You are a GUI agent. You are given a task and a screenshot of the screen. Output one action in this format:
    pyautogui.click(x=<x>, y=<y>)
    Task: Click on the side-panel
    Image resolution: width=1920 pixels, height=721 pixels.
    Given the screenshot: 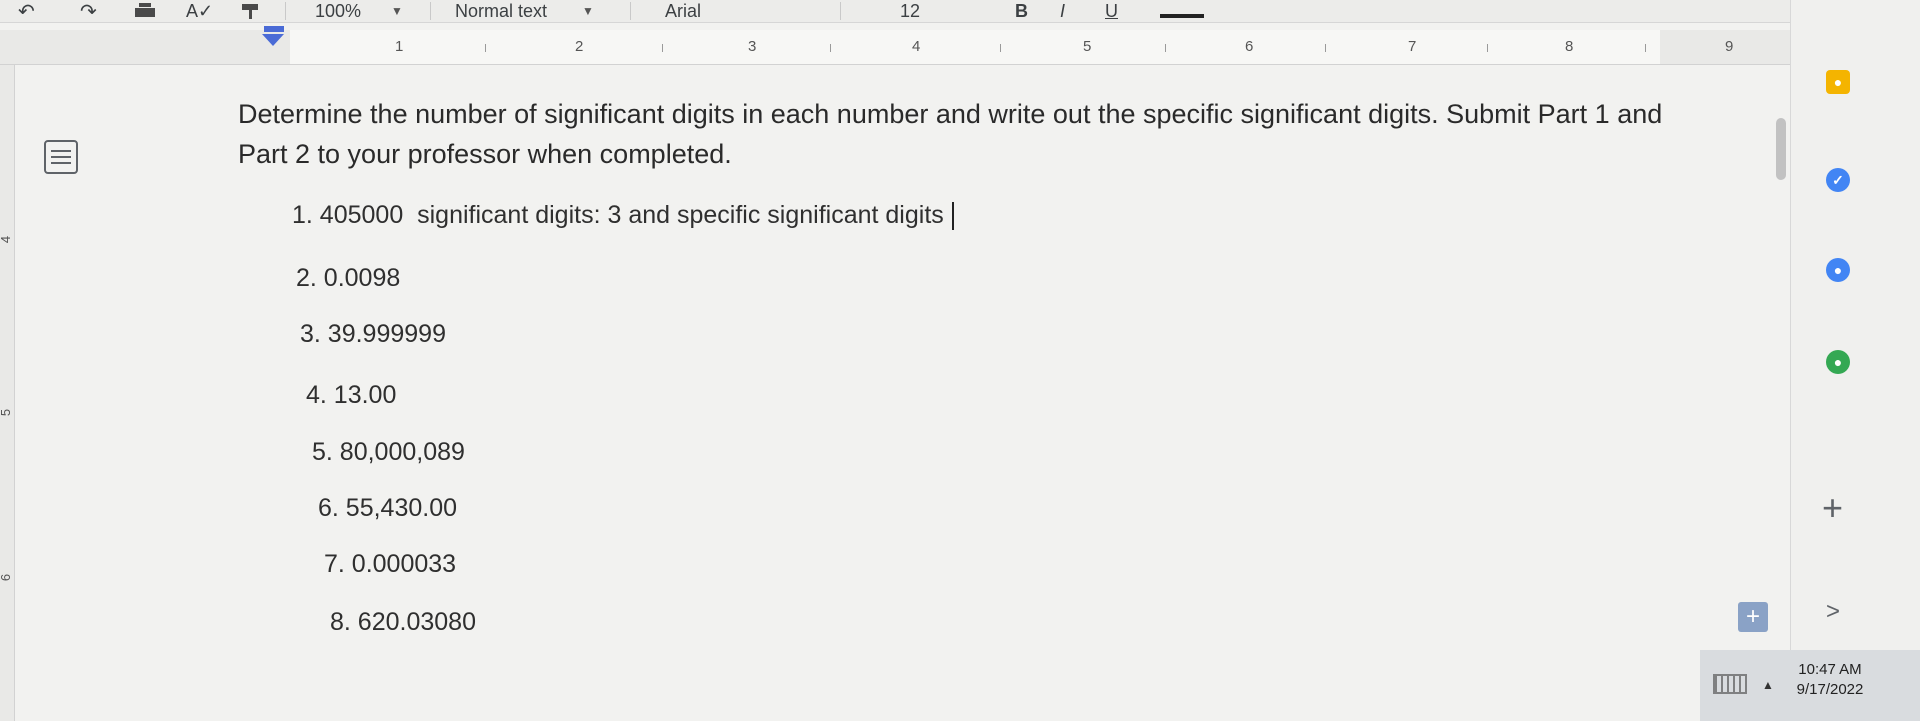 What is the action you would take?
    pyautogui.click(x=1855, y=360)
    